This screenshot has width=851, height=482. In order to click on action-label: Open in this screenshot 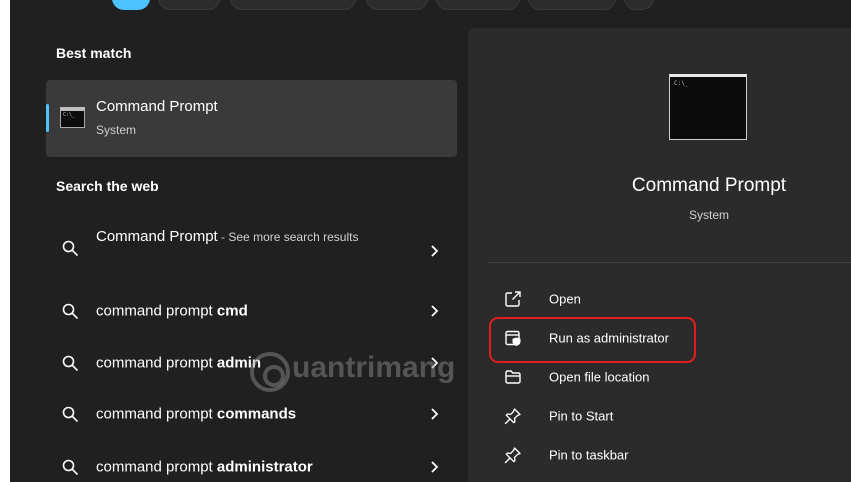, I will do `click(565, 299)`.